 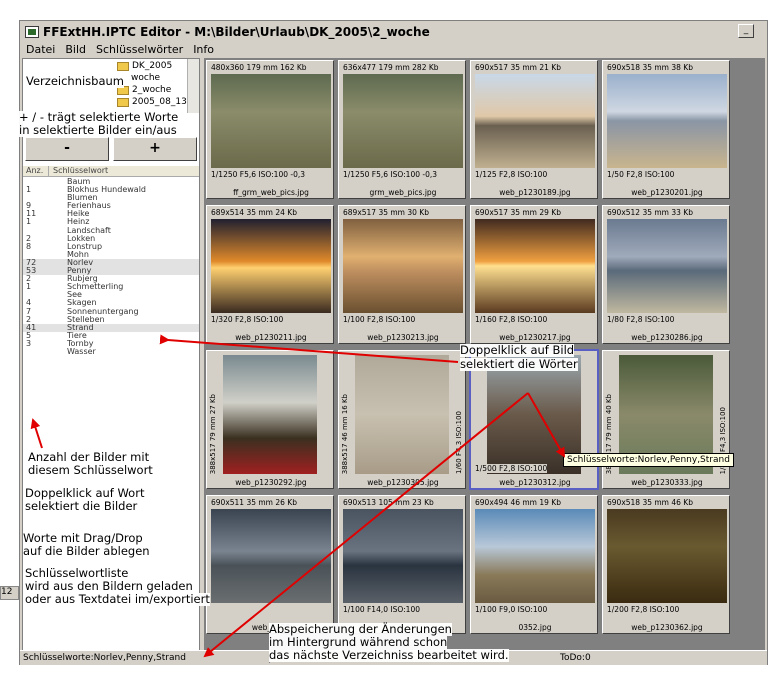 What do you see at coordinates (270, 564) in the screenshot?
I see `thumbnail: 690x511 35 mm 26 Kbweb_p123` at bounding box center [270, 564].